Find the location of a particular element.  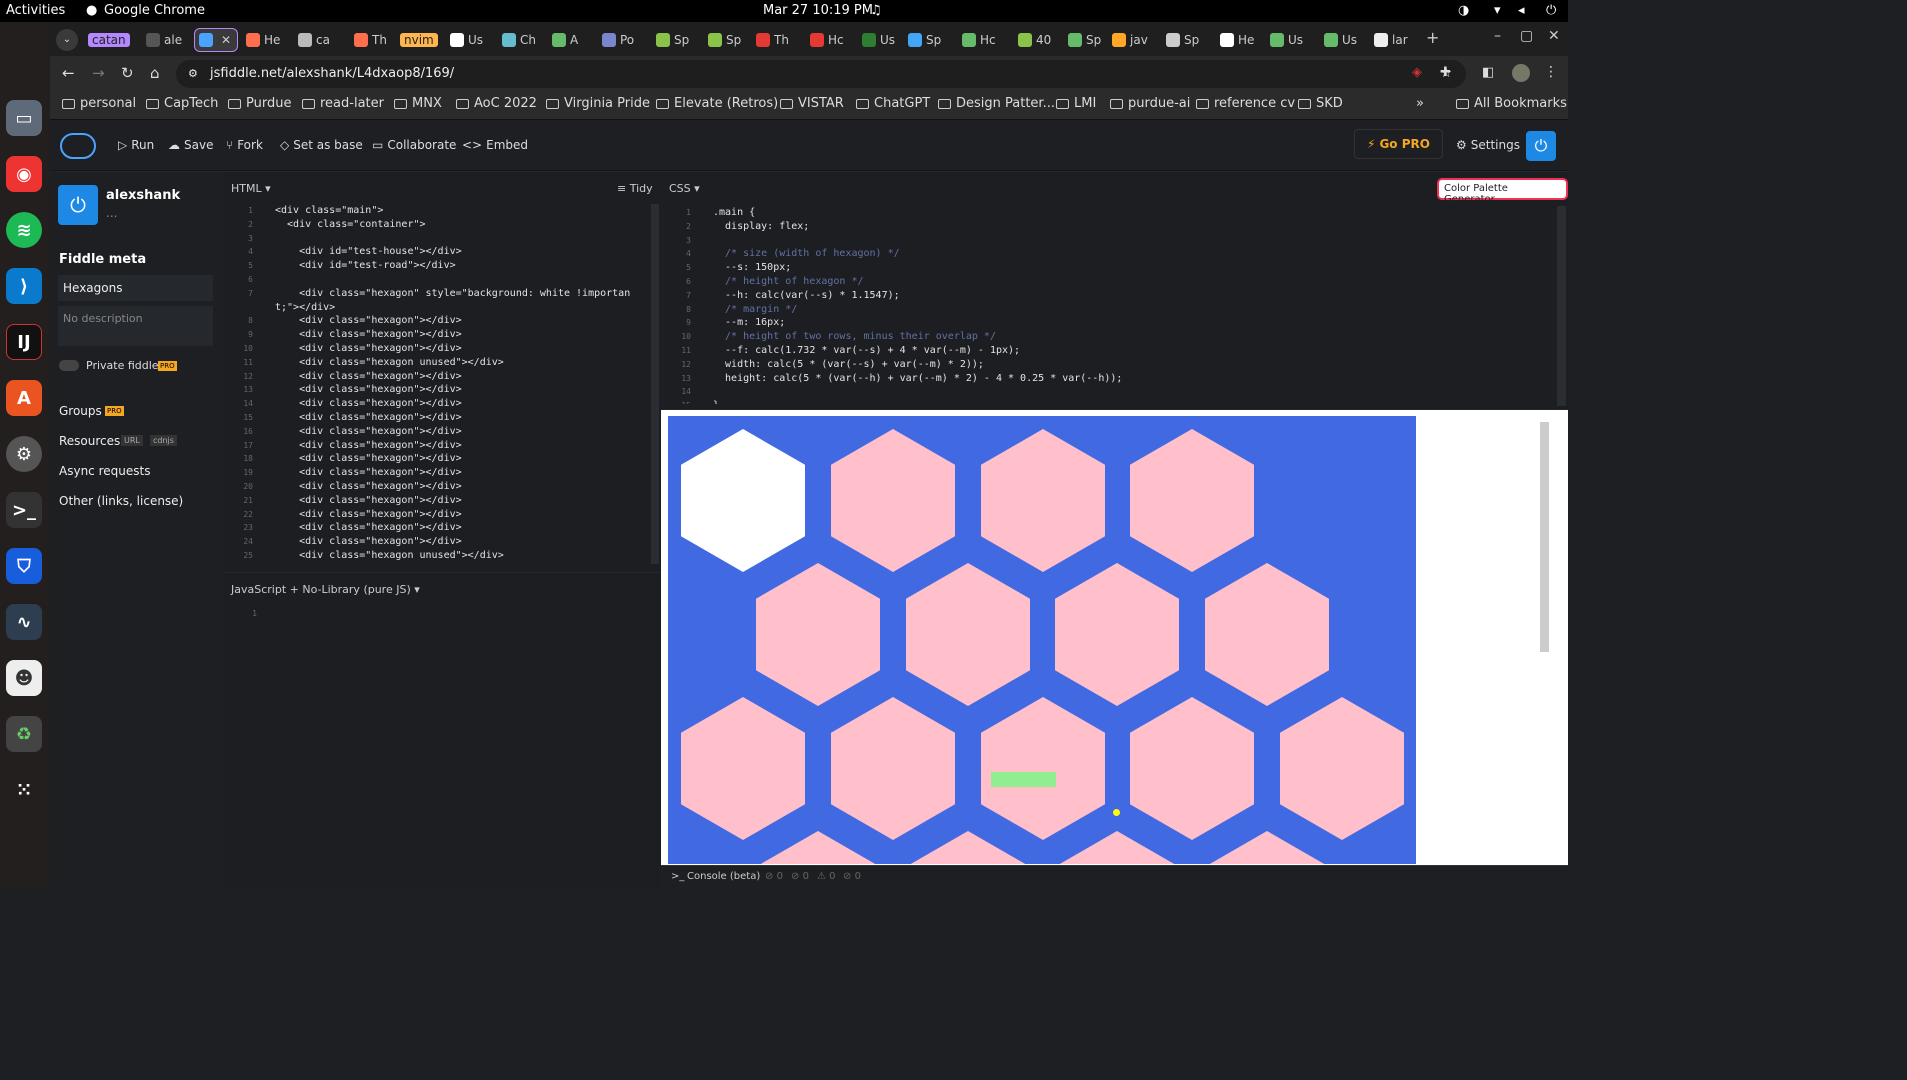

async-requests-item: Async requests is located at coordinates (104, 471).